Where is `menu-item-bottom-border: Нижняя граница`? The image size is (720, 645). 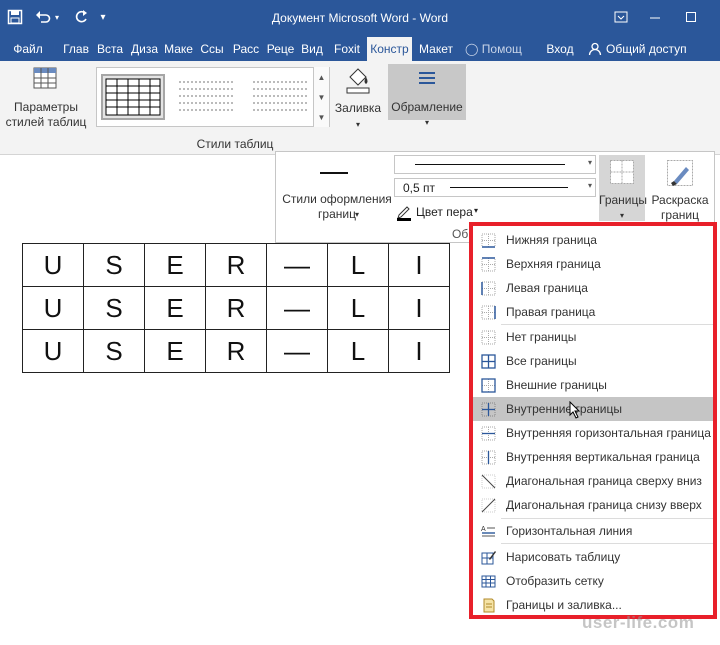 menu-item-bottom-border: Нижняя граница is located at coordinates (593, 240).